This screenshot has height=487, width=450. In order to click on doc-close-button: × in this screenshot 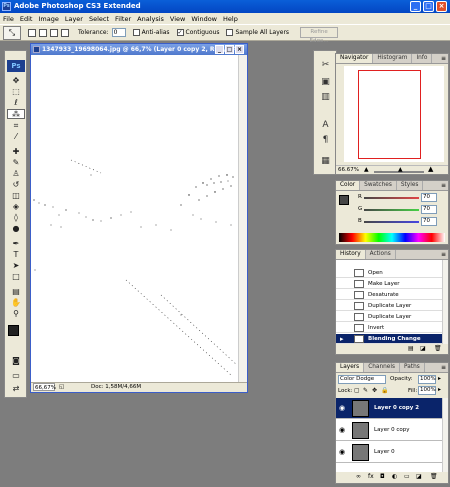, I will do `click(239, 49)`.